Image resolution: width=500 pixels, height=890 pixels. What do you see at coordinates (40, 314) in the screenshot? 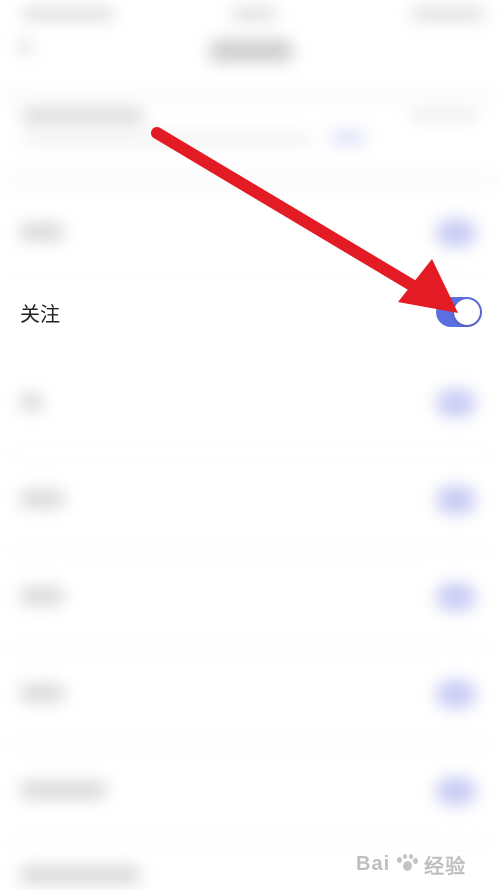
I see `follow-label: 关注` at bounding box center [40, 314].